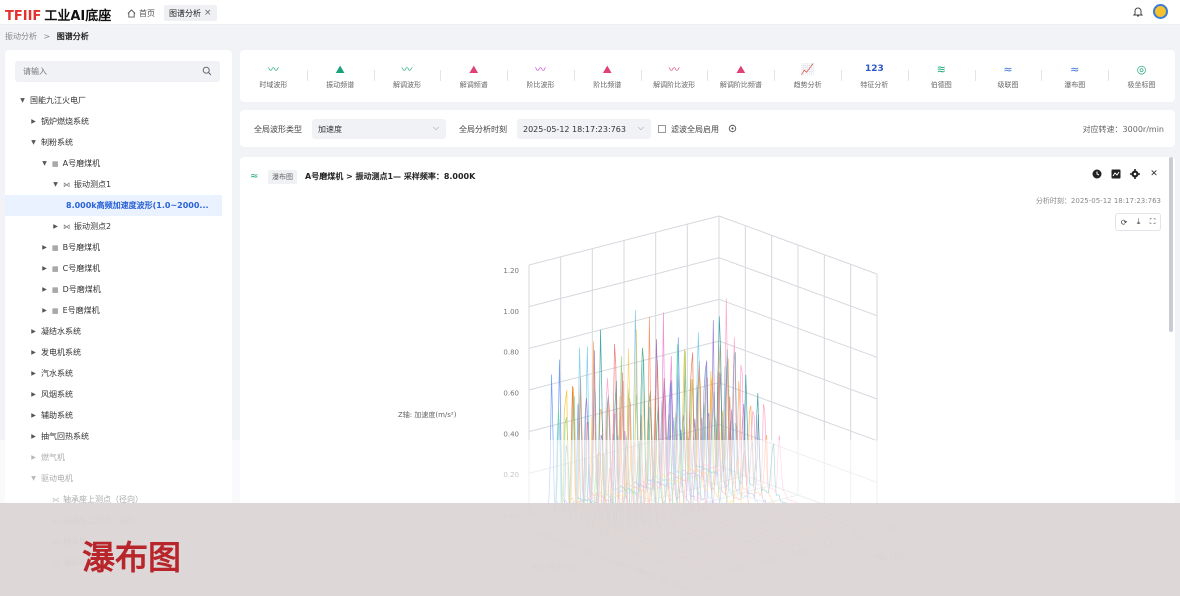  What do you see at coordinates (874, 76) in the screenshot?
I see `tool-button: 123 特征分析` at bounding box center [874, 76].